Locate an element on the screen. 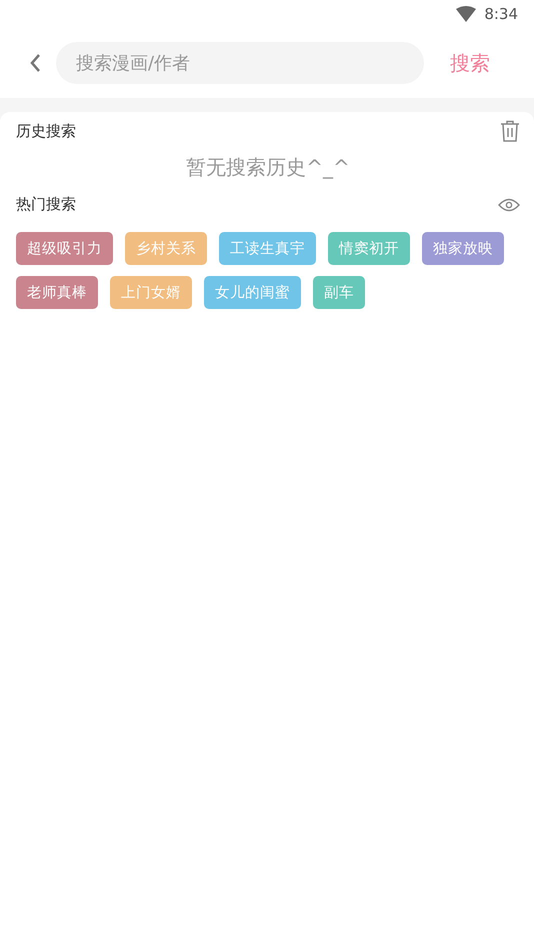  search-tag: 女儿的闺蜜 is located at coordinates (252, 292).